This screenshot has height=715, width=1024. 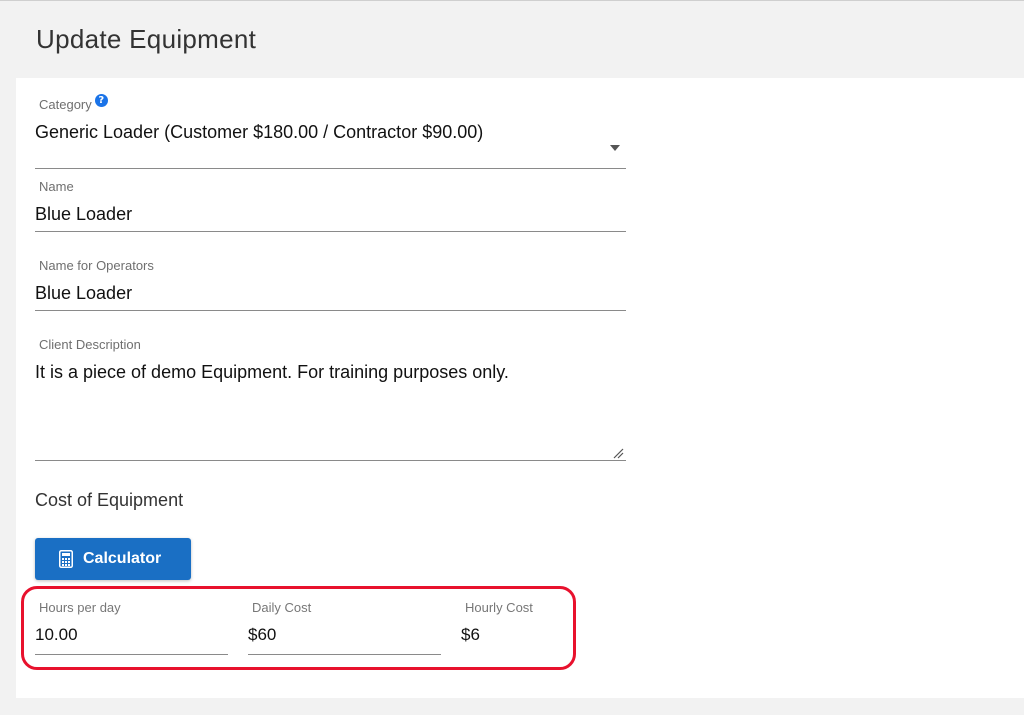 What do you see at coordinates (131, 628) in the screenshot?
I see `hours-per-day-input: Hours per day 10.00` at bounding box center [131, 628].